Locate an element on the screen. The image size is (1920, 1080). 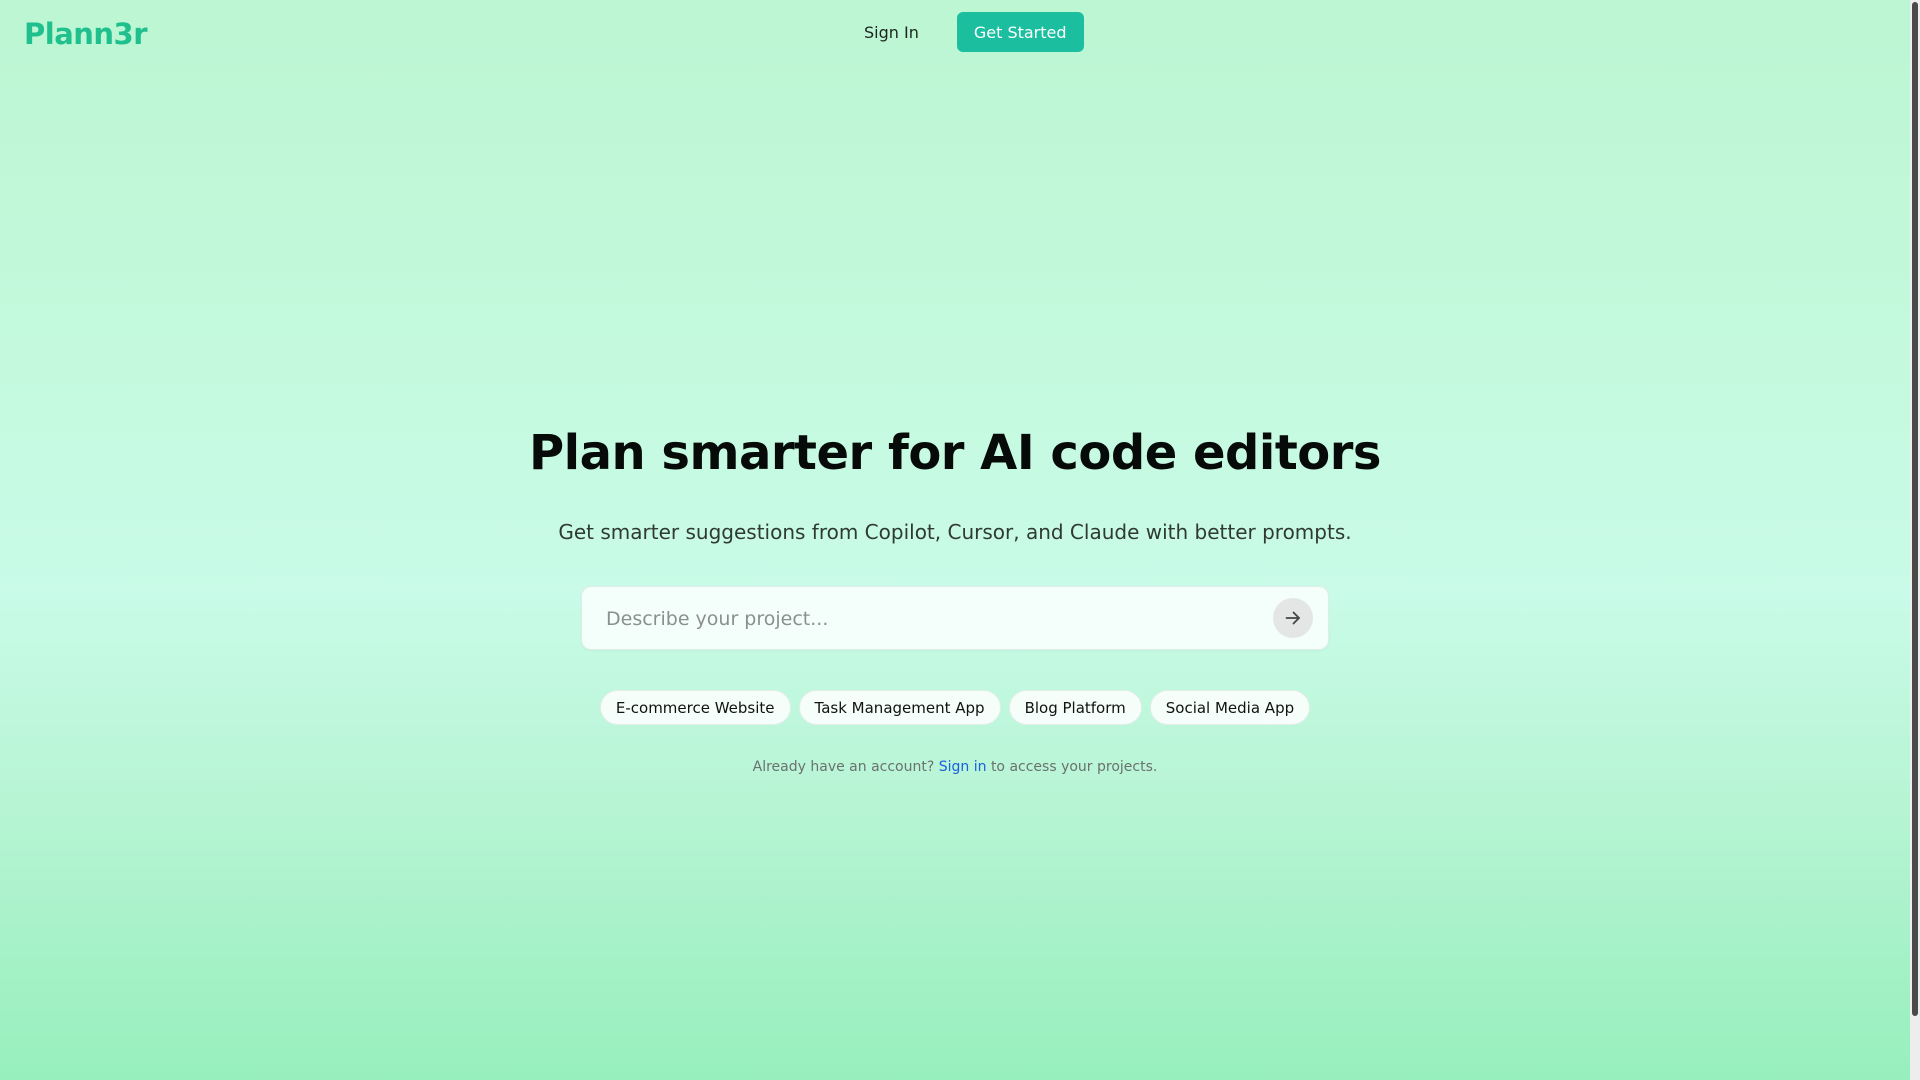
sign-in-prompt-link: Sign in is located at coordinates (963, 767).